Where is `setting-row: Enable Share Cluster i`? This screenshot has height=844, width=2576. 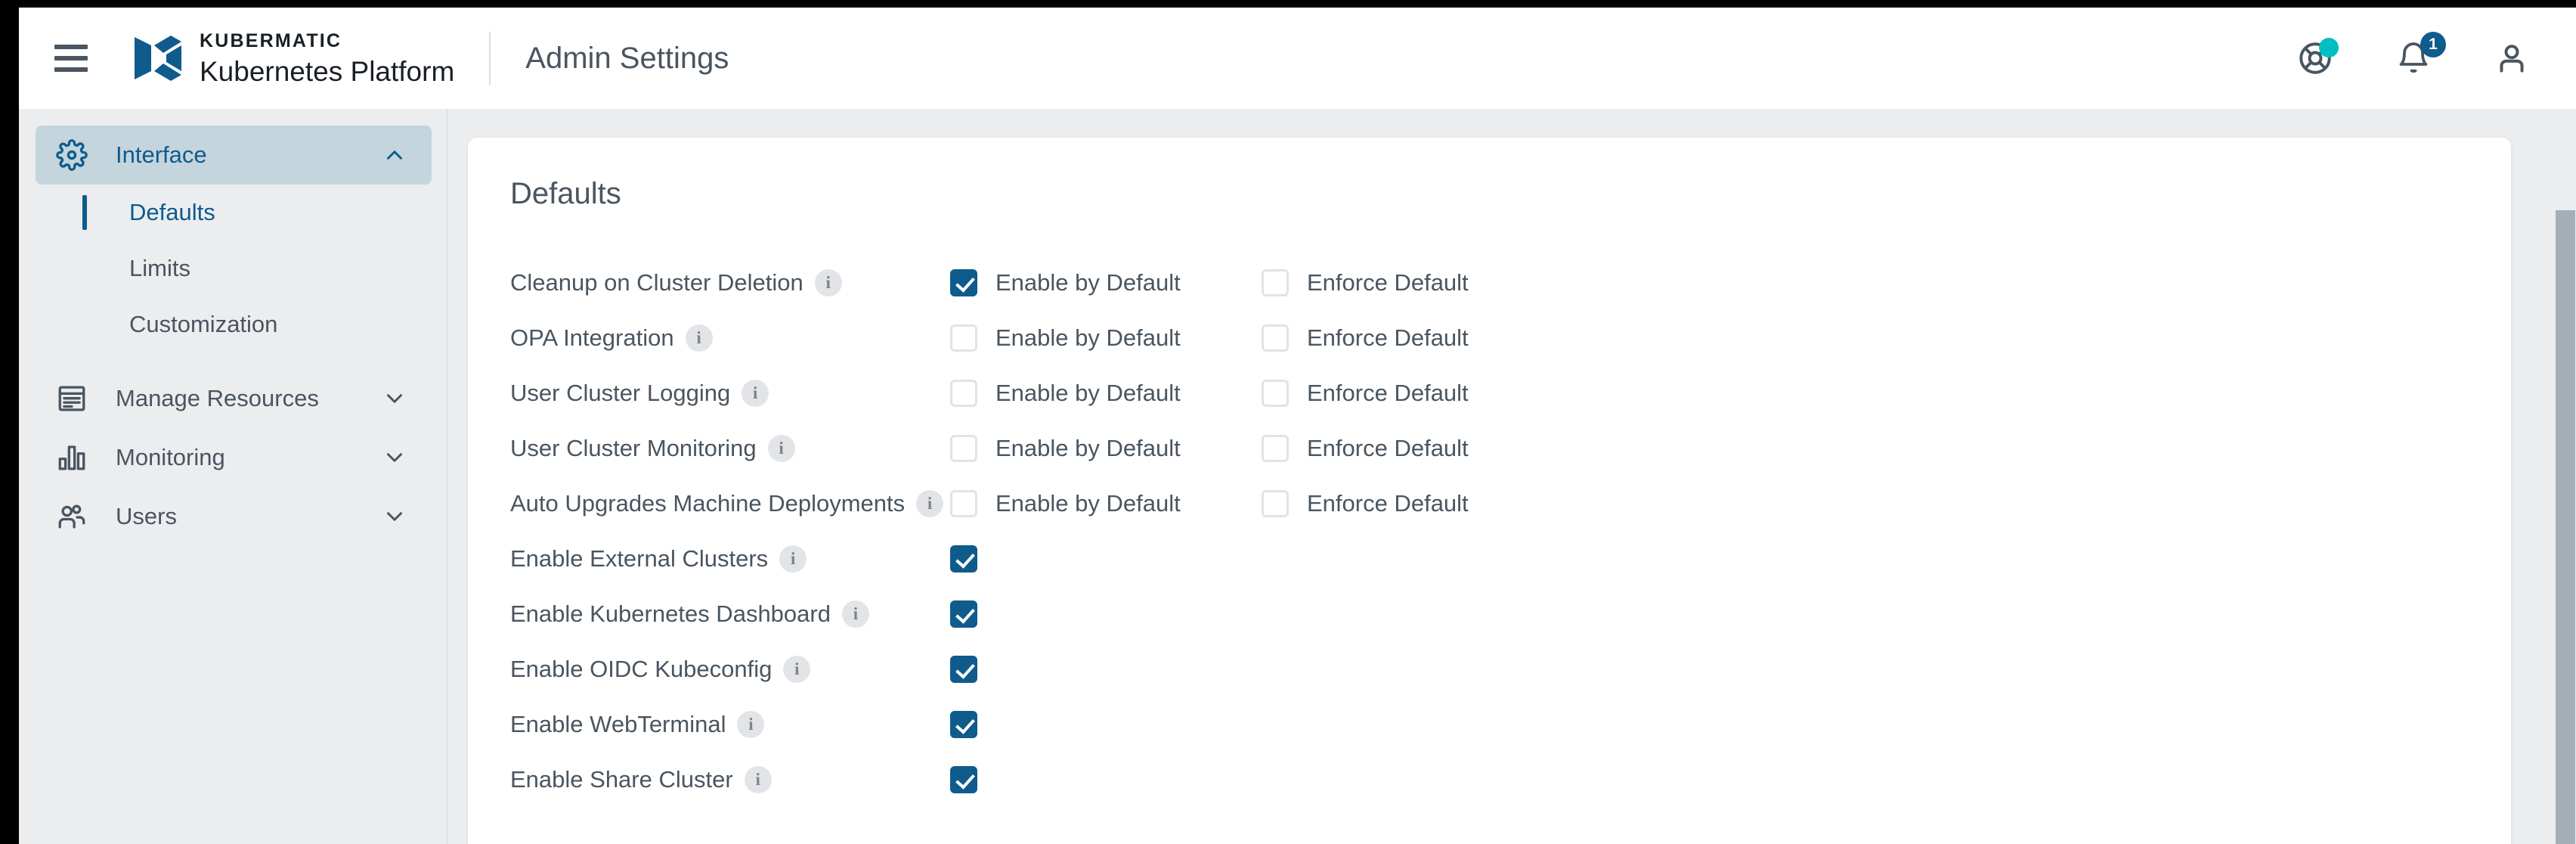 setting-row: Enable Share Cluster i is located at coordinates (1510, 780).